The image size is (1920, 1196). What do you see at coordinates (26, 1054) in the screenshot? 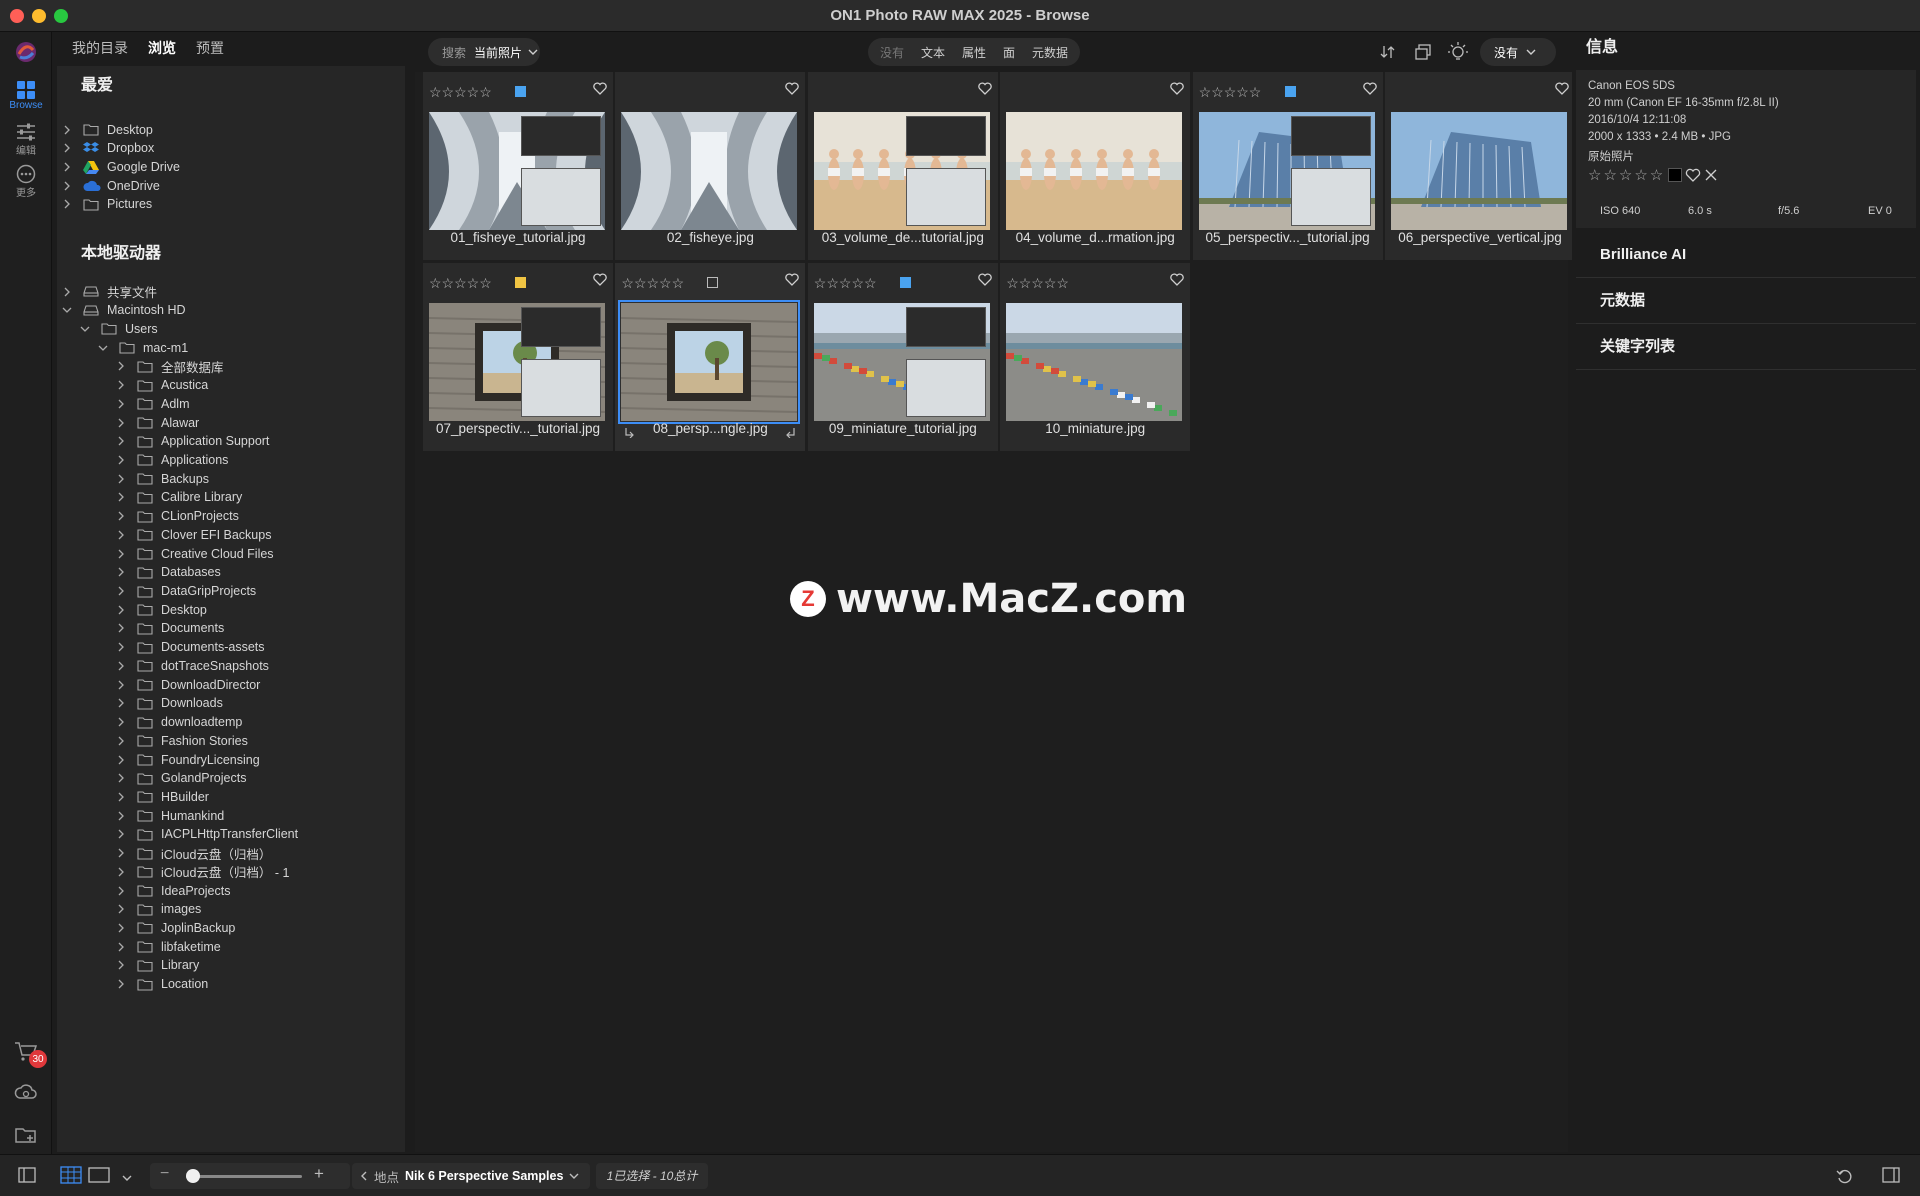
I see `cart-button: 30` at bounding box center [26, 1054].